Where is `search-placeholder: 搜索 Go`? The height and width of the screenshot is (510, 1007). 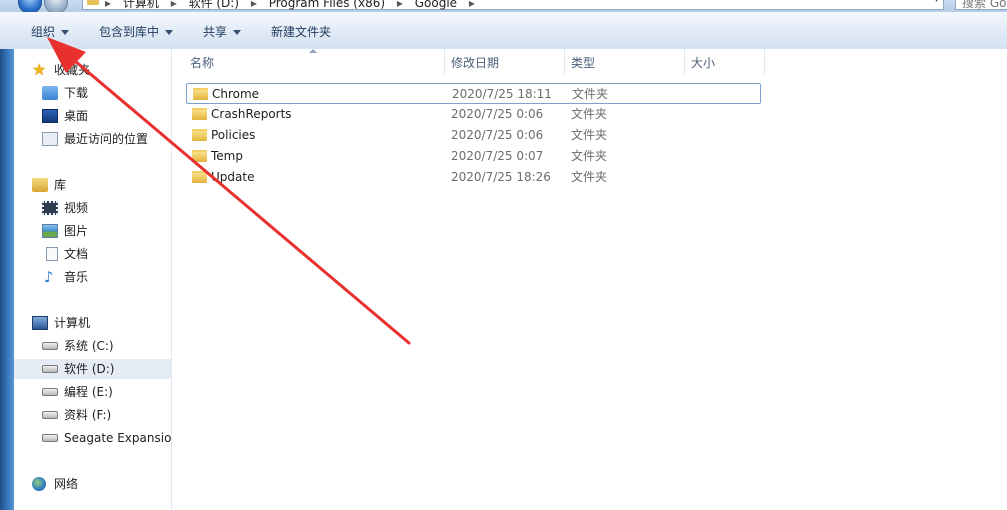 search-placeholder: 搜索 Go is located at coordinates (984, 5).